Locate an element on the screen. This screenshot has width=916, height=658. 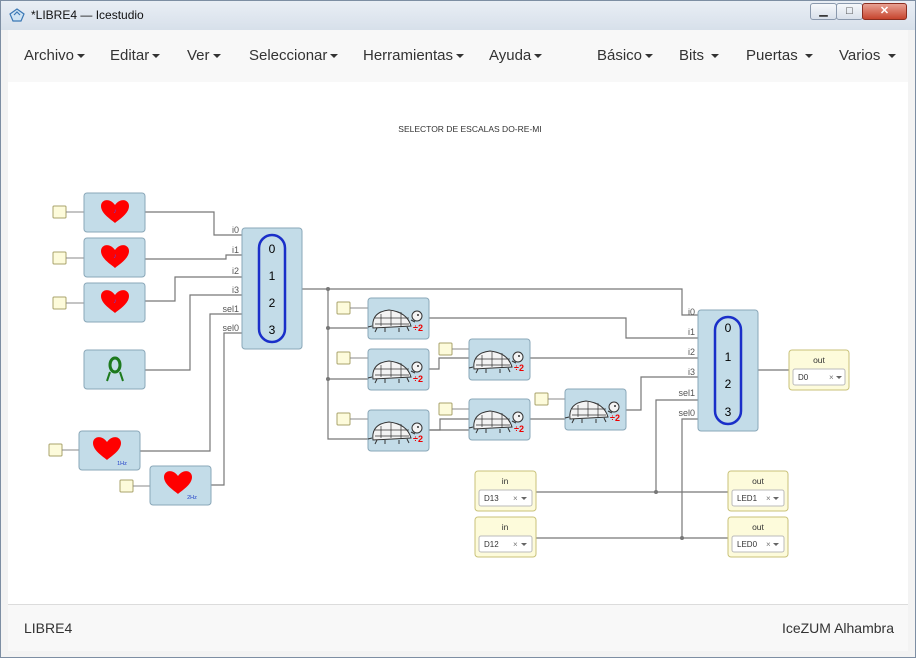
pin-value: D12 is located at coordinates (491, 544).